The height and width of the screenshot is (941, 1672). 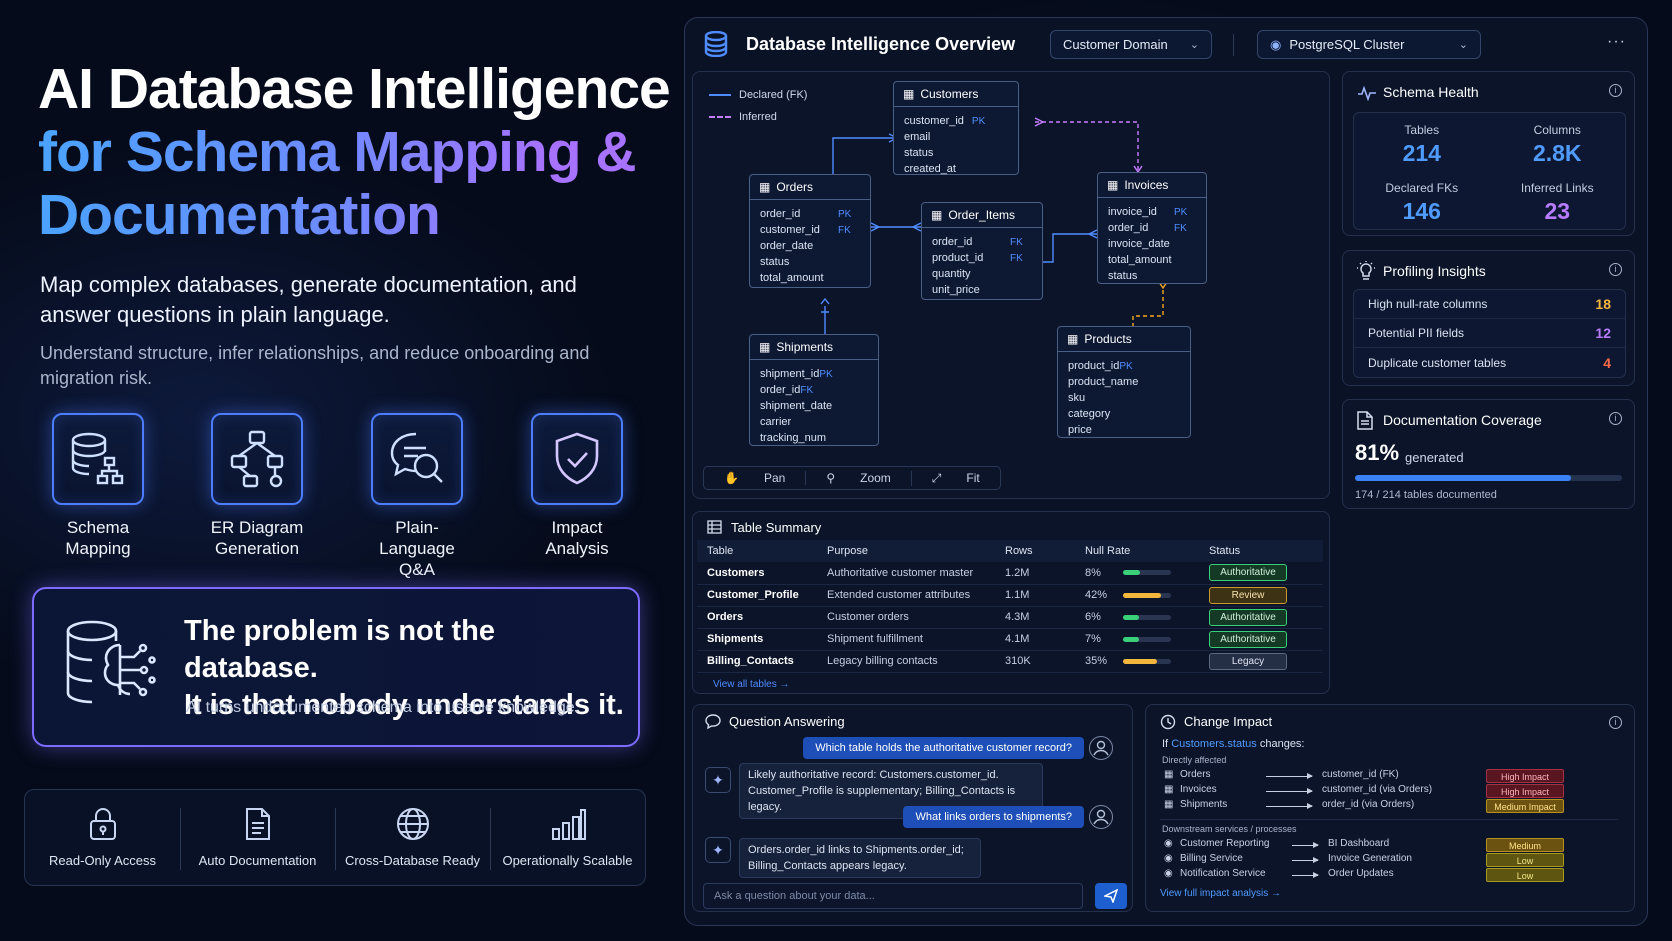 What do you see at coordinates (1137, 551) in the screenshot?
I see `column-header: Null Rate` at bounding box center [1137, 551].